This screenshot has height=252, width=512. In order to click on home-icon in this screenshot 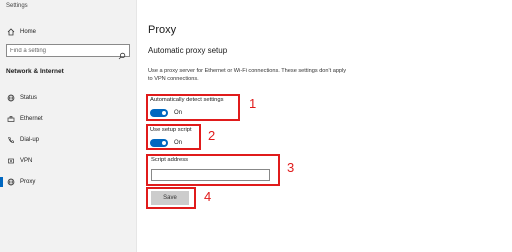, I will do `click(11, 32)`.